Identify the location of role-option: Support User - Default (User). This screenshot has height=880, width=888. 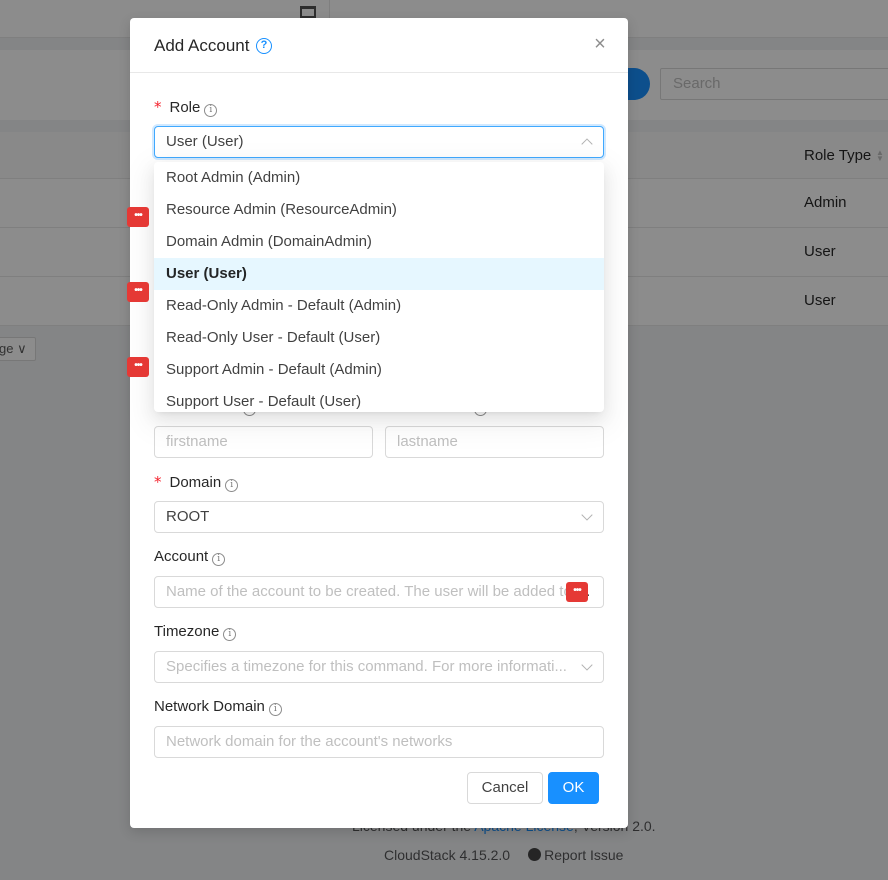
(379, 399).